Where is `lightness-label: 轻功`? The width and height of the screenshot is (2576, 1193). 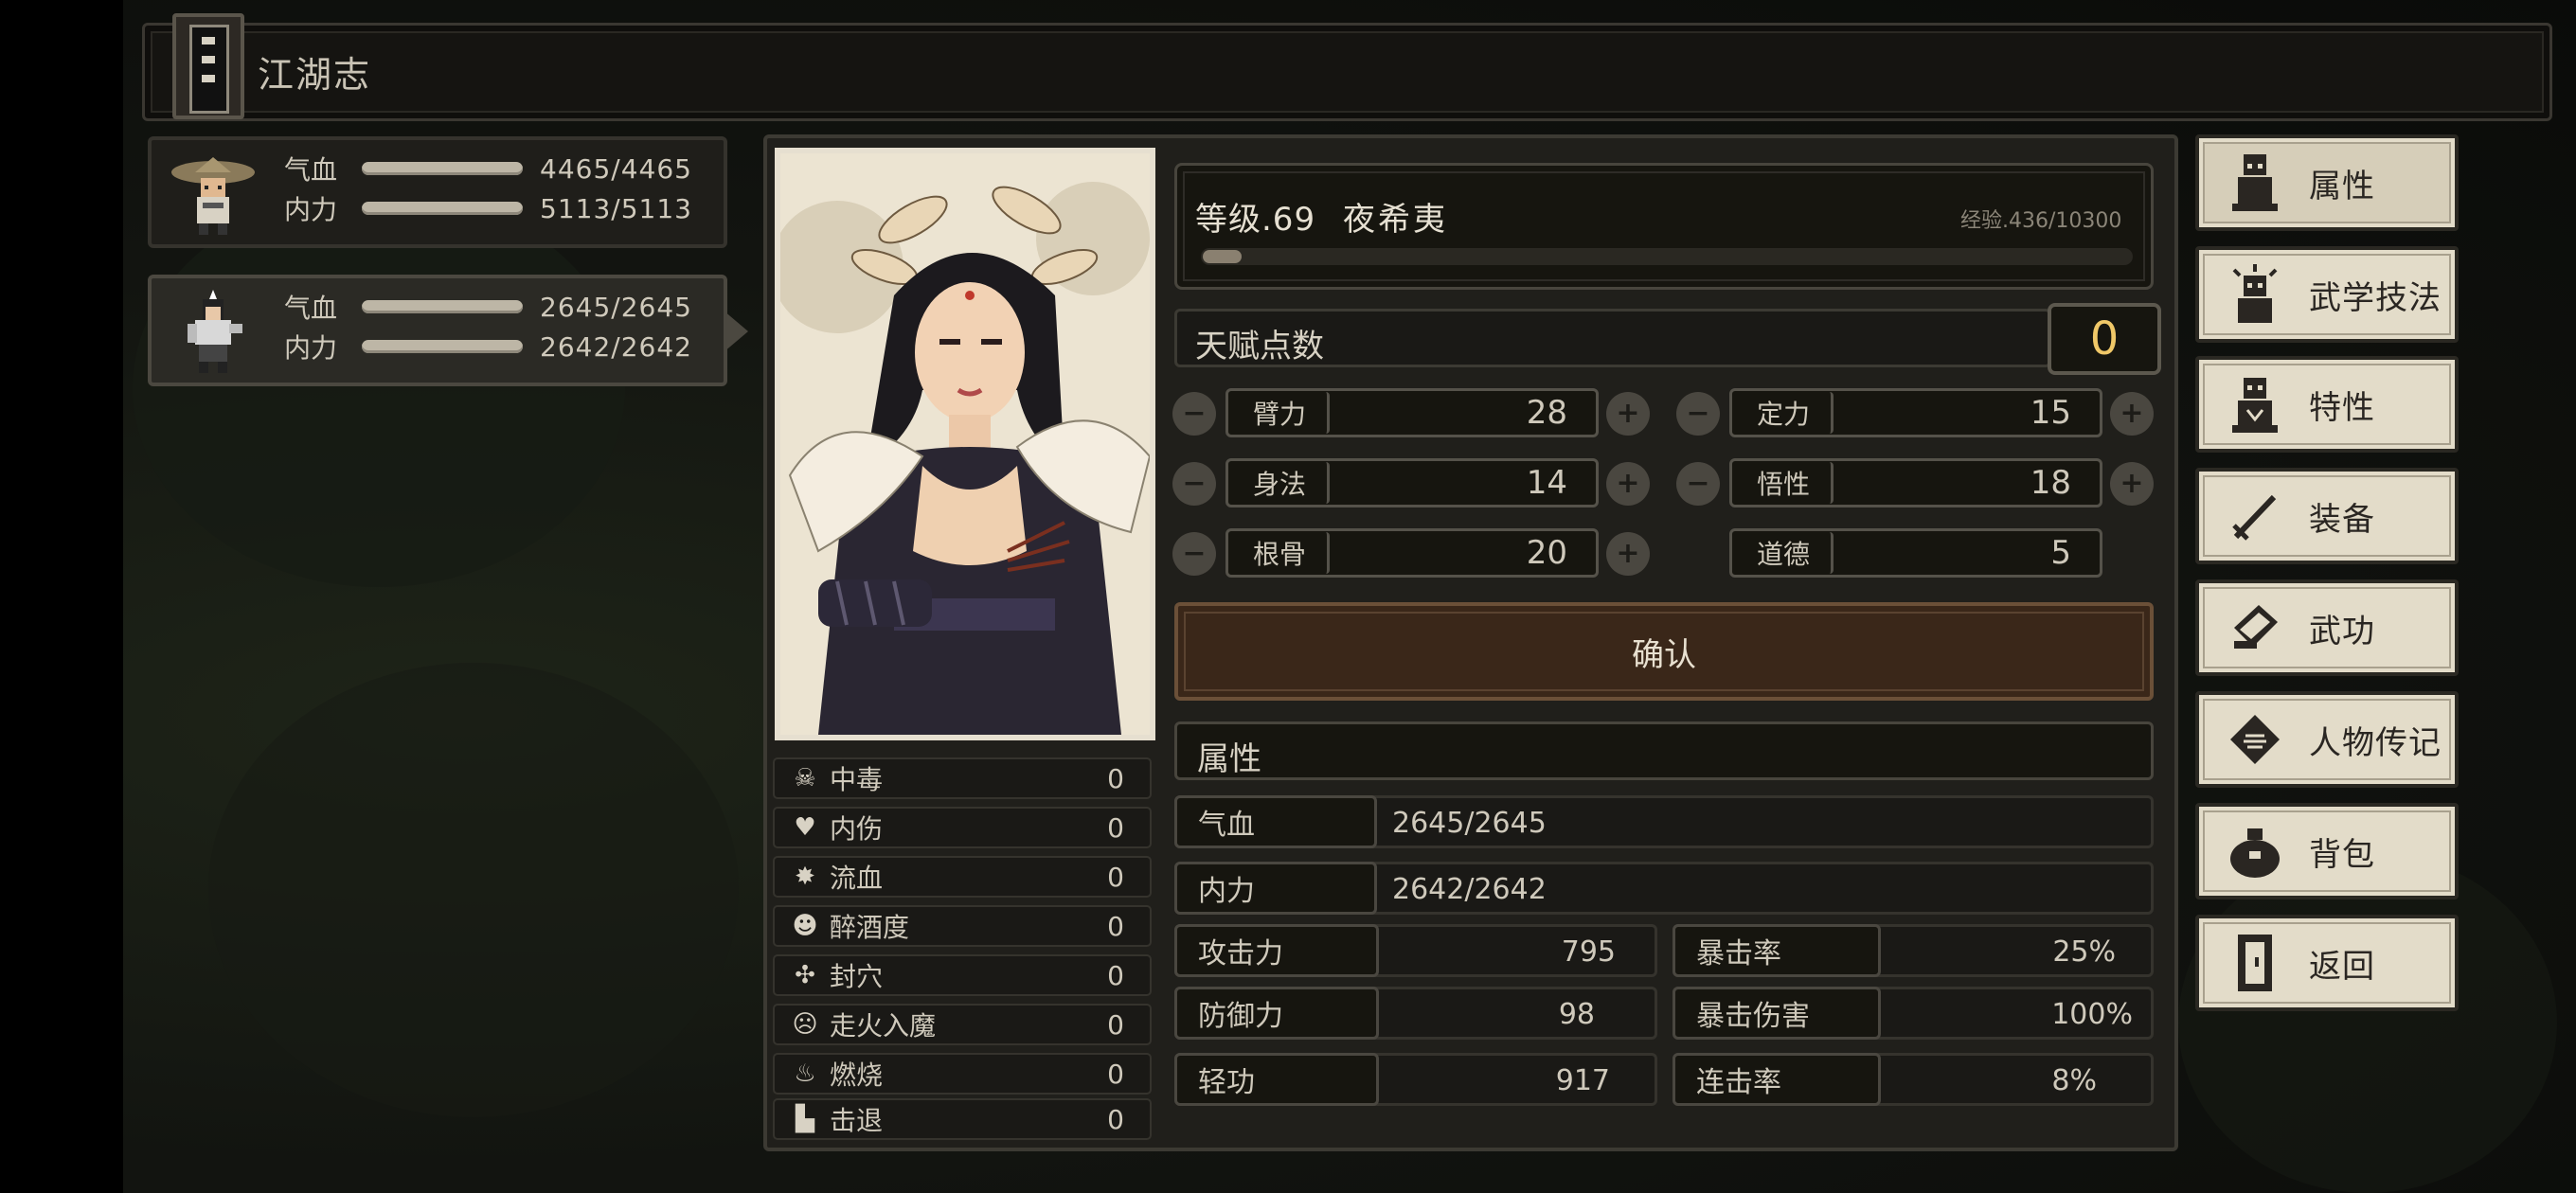
lightness-label: 轻功 is located at coordinates (1276, 1079).